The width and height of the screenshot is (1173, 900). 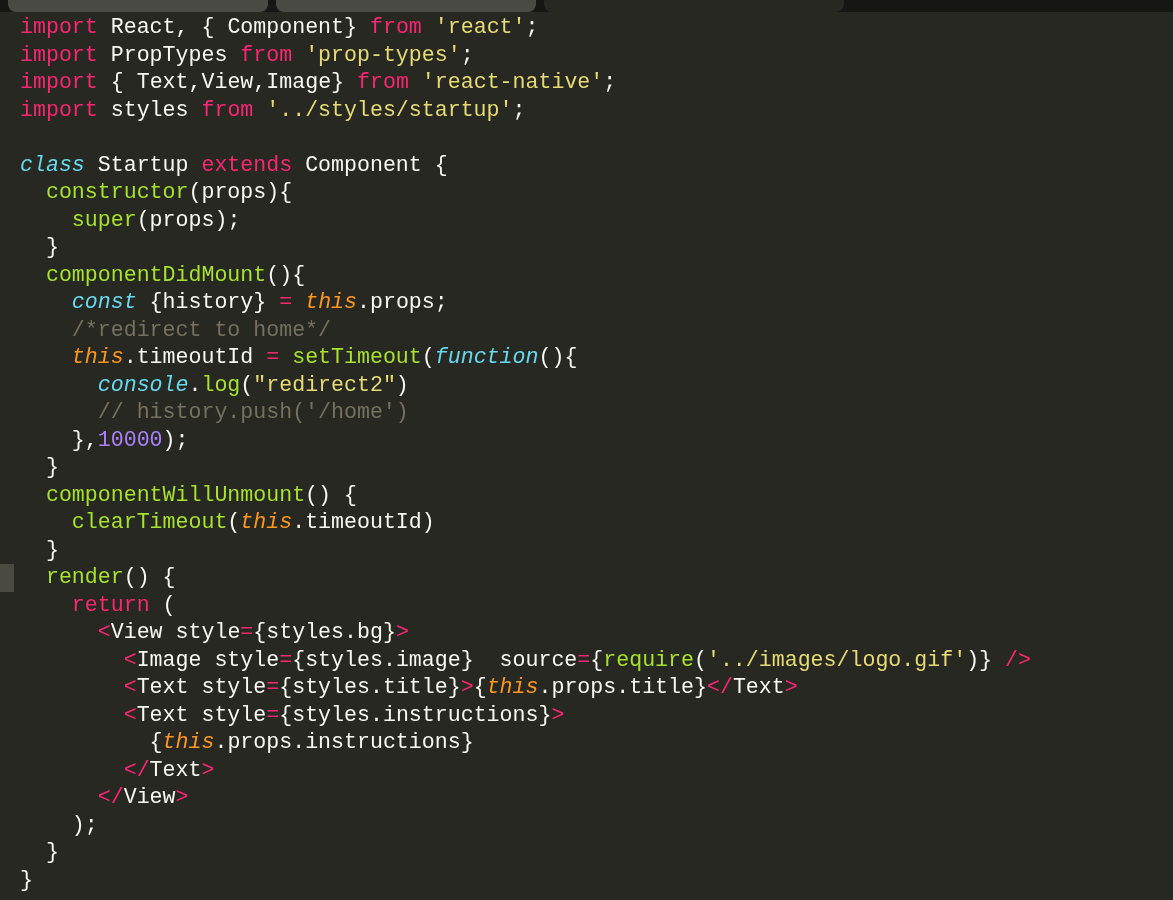 What do you see at coordinates (259, 302) in the screenshot?
I see `code-line: const {history} = this.props;` at bounding box center [259, 302].